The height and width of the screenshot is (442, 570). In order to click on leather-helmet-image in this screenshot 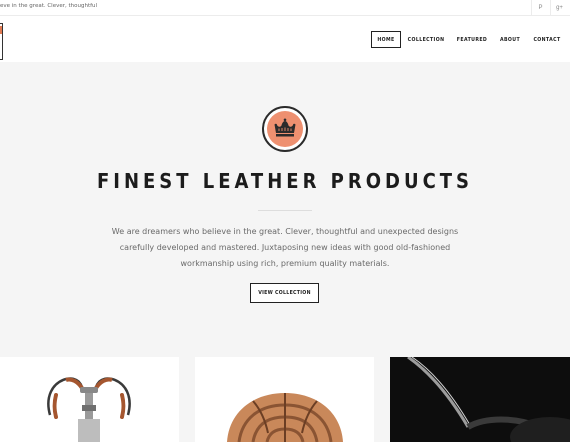, I will do `click(285, 417)`.